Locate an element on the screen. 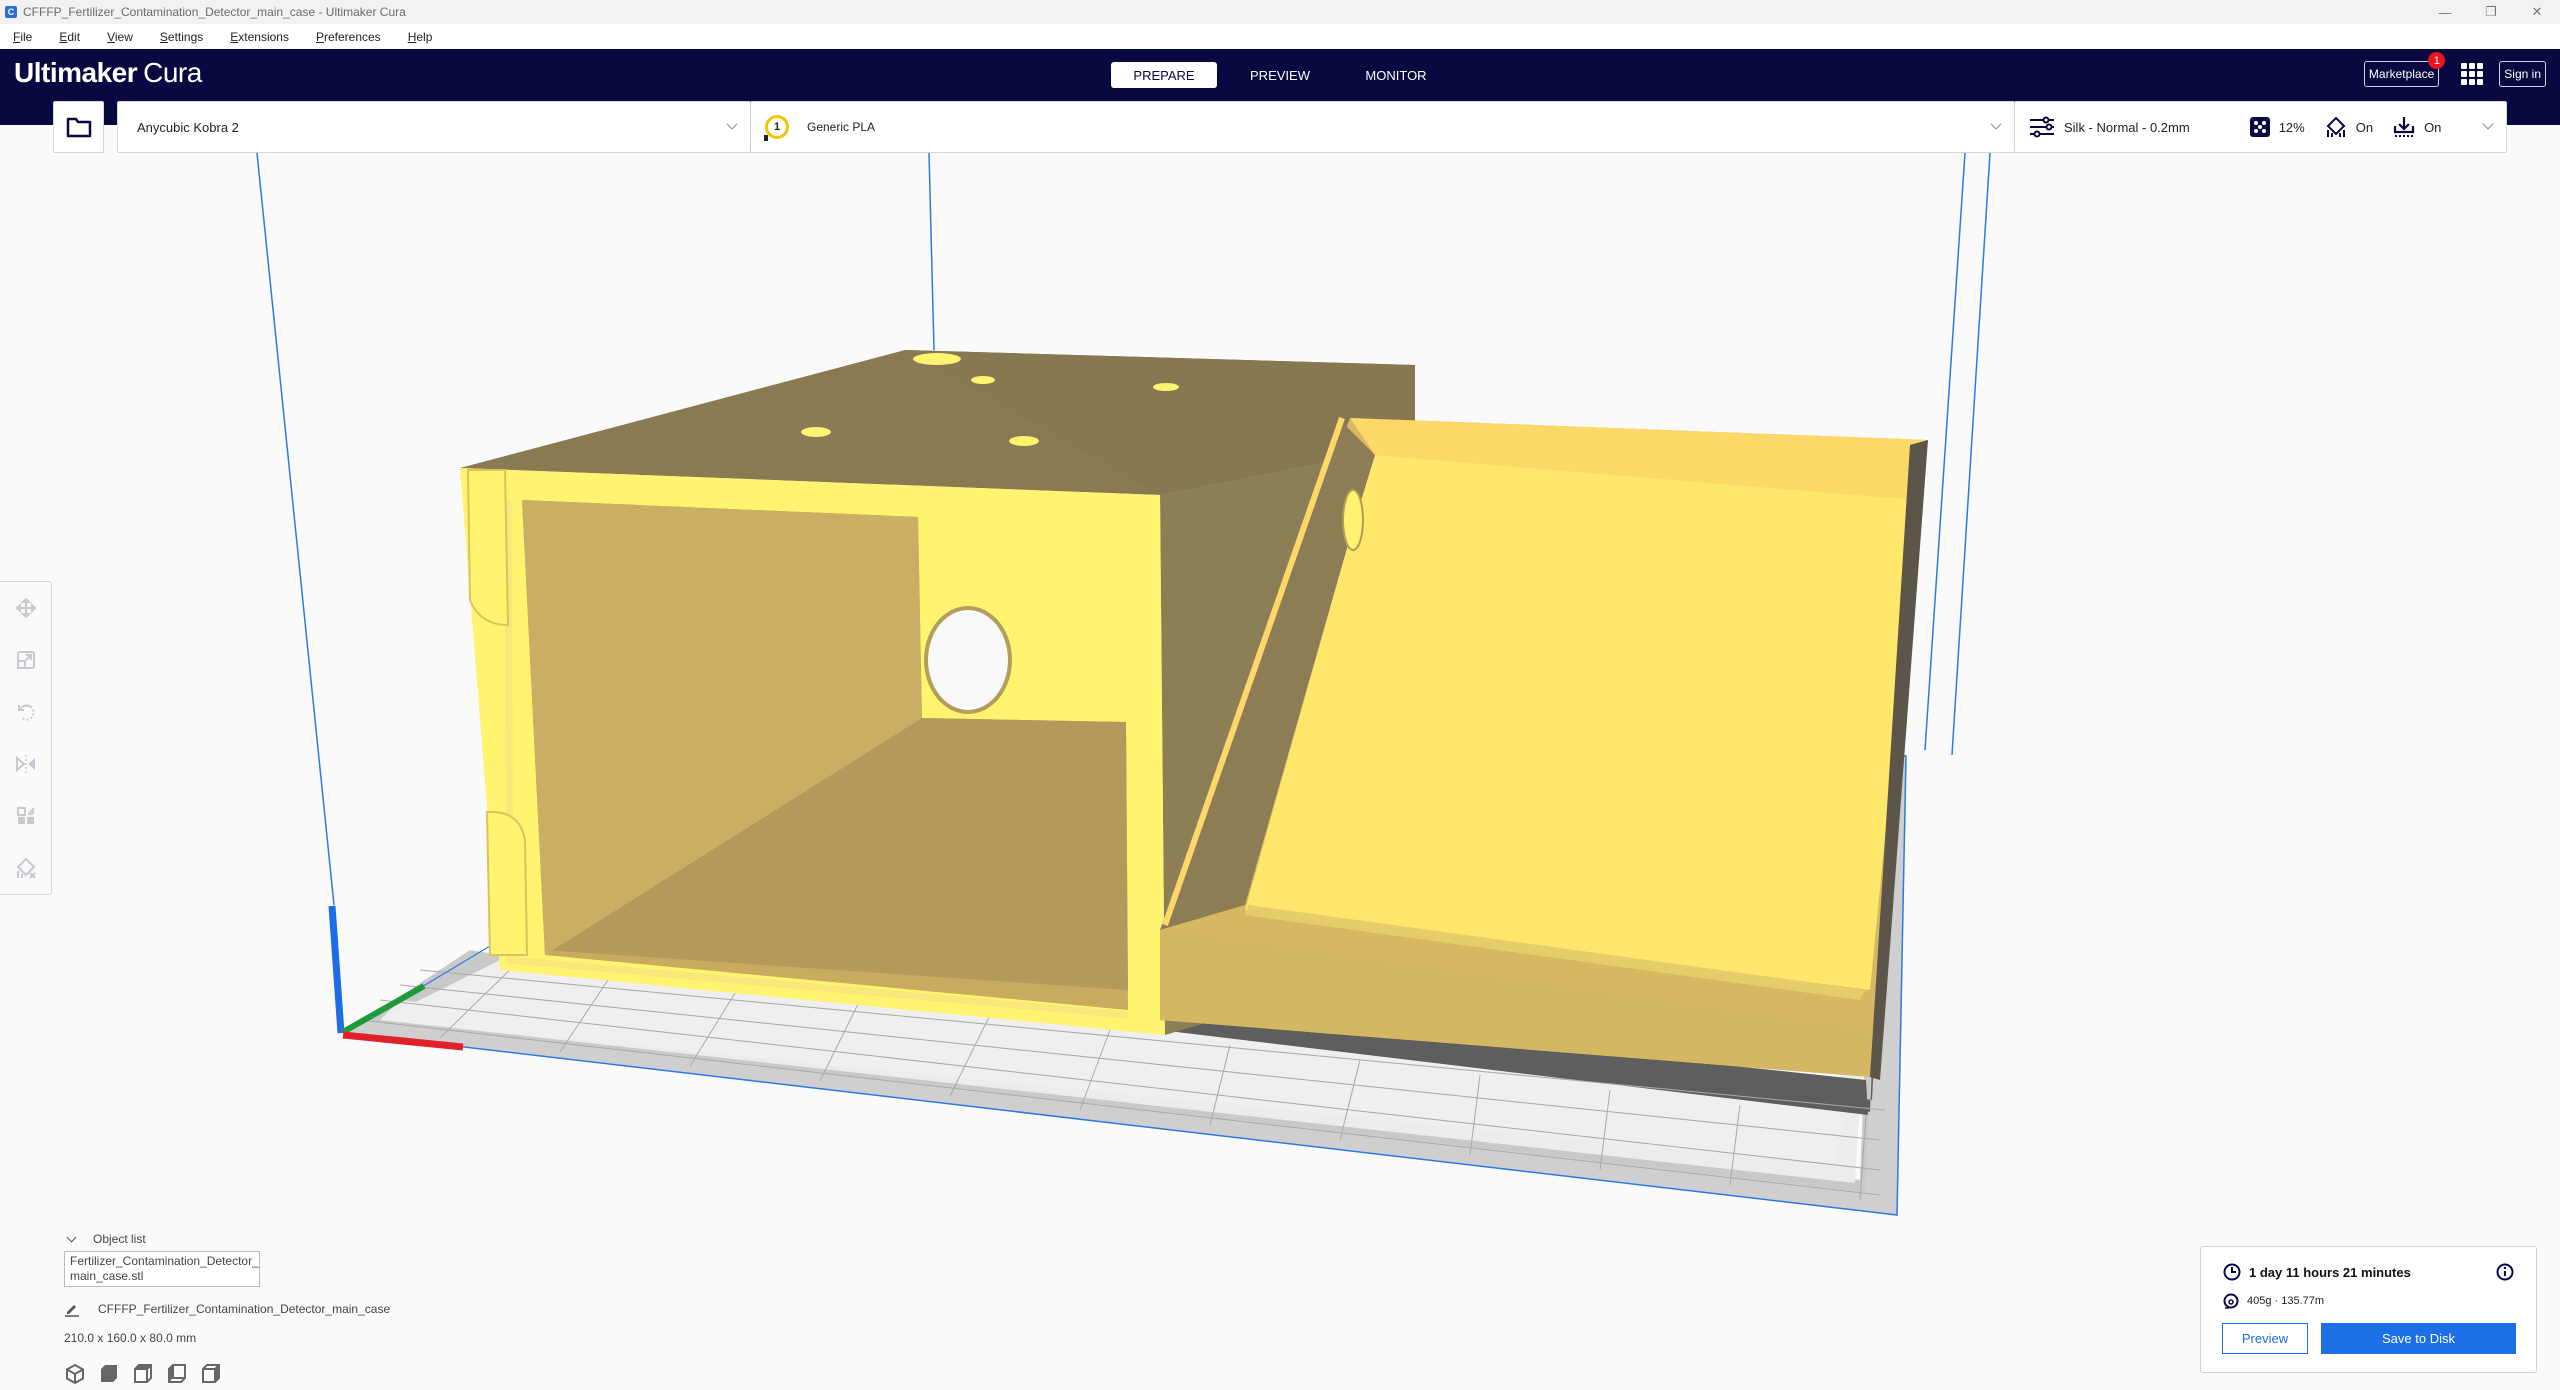 Image resolution: width=2560 pixels, height=1390 pixels. adhesion-icon is located at coordinates (2404, 127).